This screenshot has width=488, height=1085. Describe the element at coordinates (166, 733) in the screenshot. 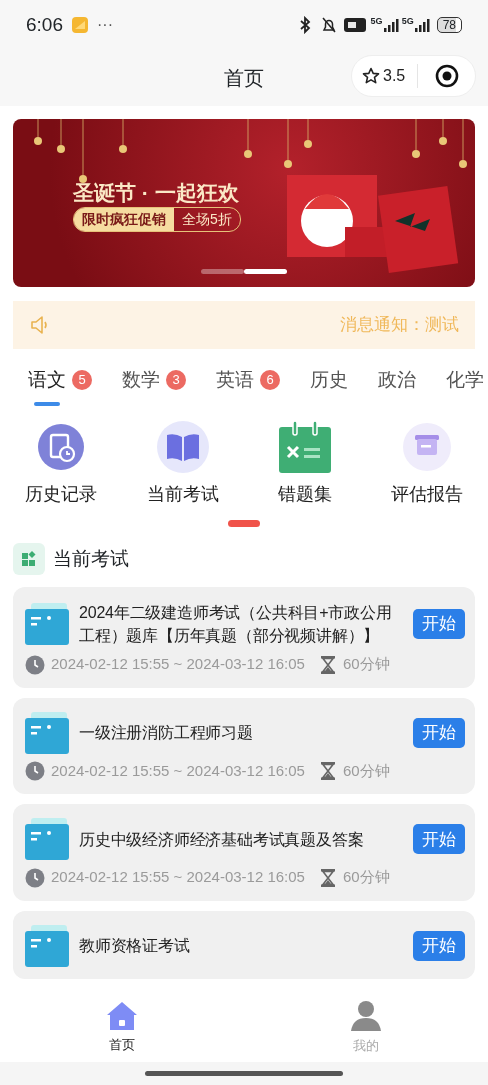

I see `exam-title: 一级注册消防工程师习题` at that location.